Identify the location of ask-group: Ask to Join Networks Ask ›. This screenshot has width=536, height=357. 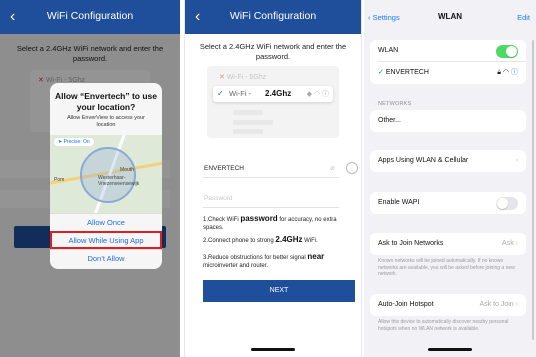
(448, 244).